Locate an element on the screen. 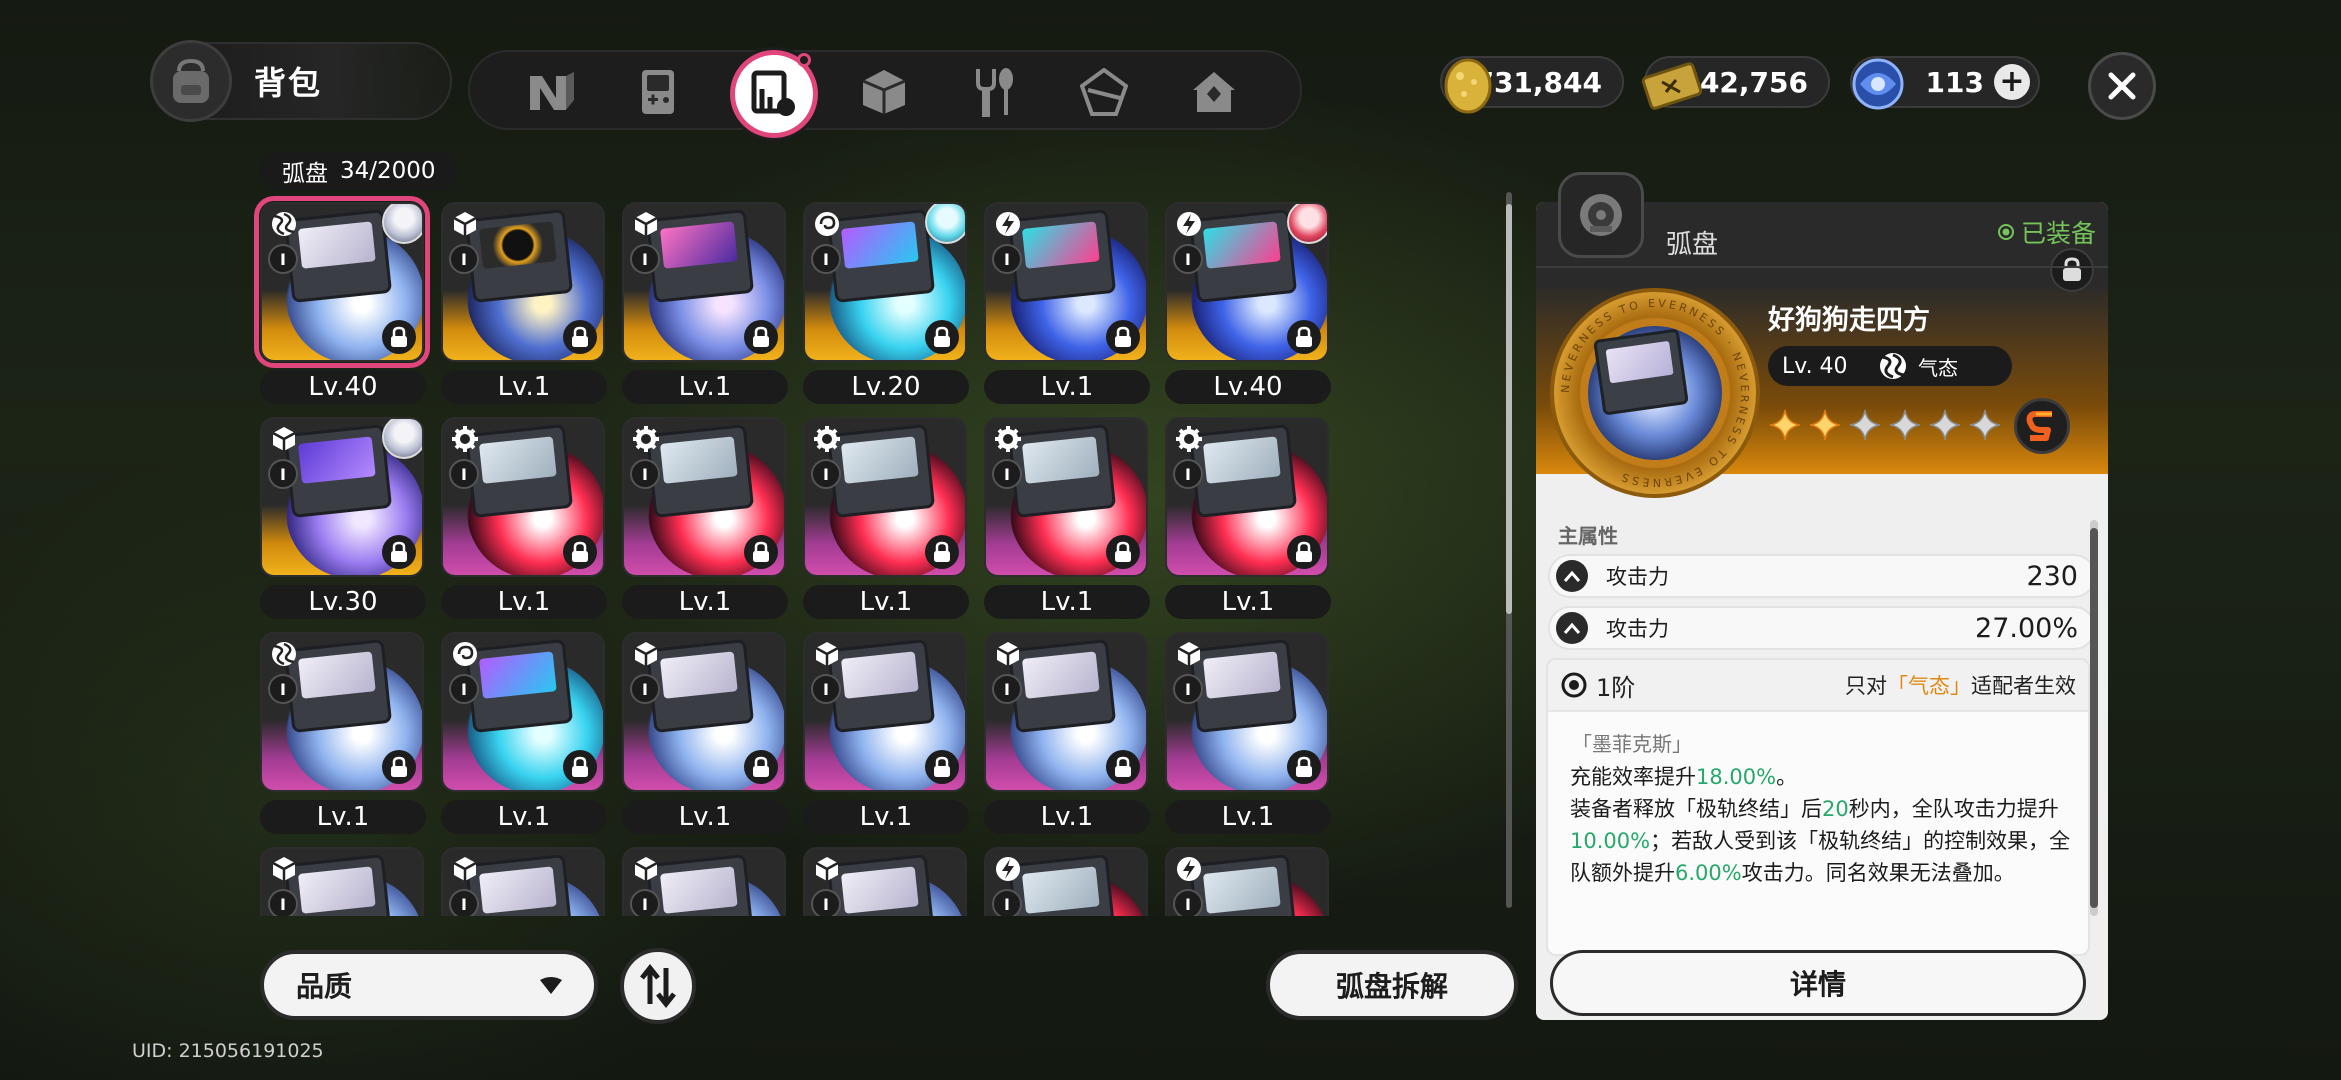  detail-scrollbar is located at coordinates (2094, 718).